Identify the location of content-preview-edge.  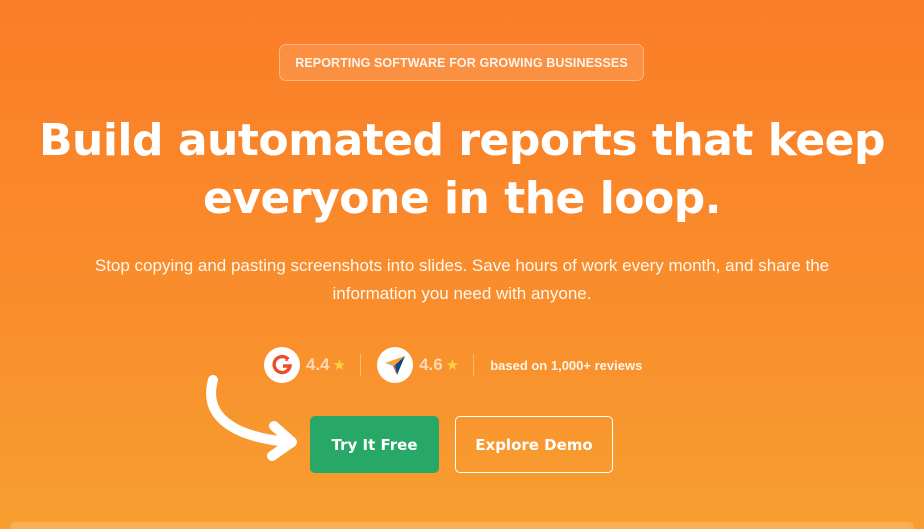
(462, 525).